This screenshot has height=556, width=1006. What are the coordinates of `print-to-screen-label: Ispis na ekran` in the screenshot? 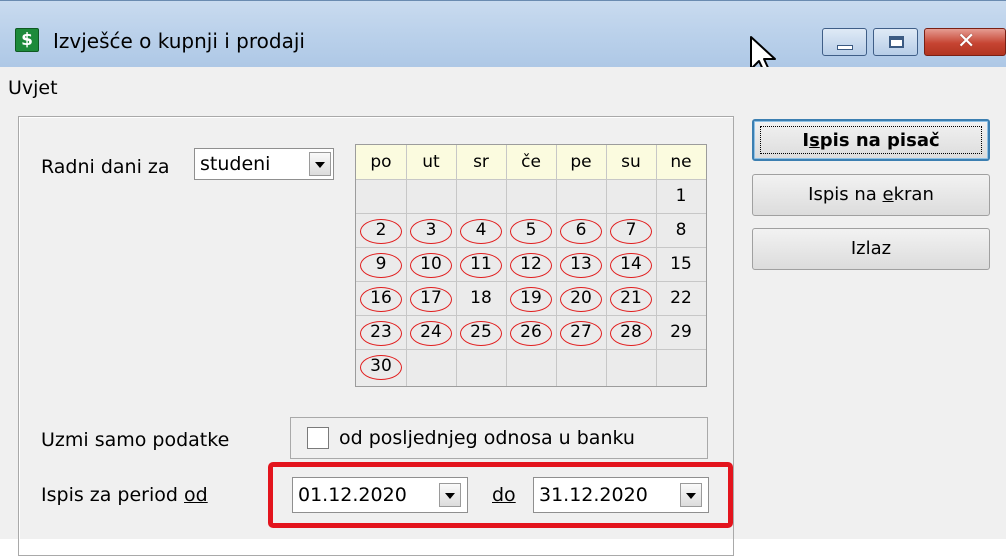 It's located at (871, 194).